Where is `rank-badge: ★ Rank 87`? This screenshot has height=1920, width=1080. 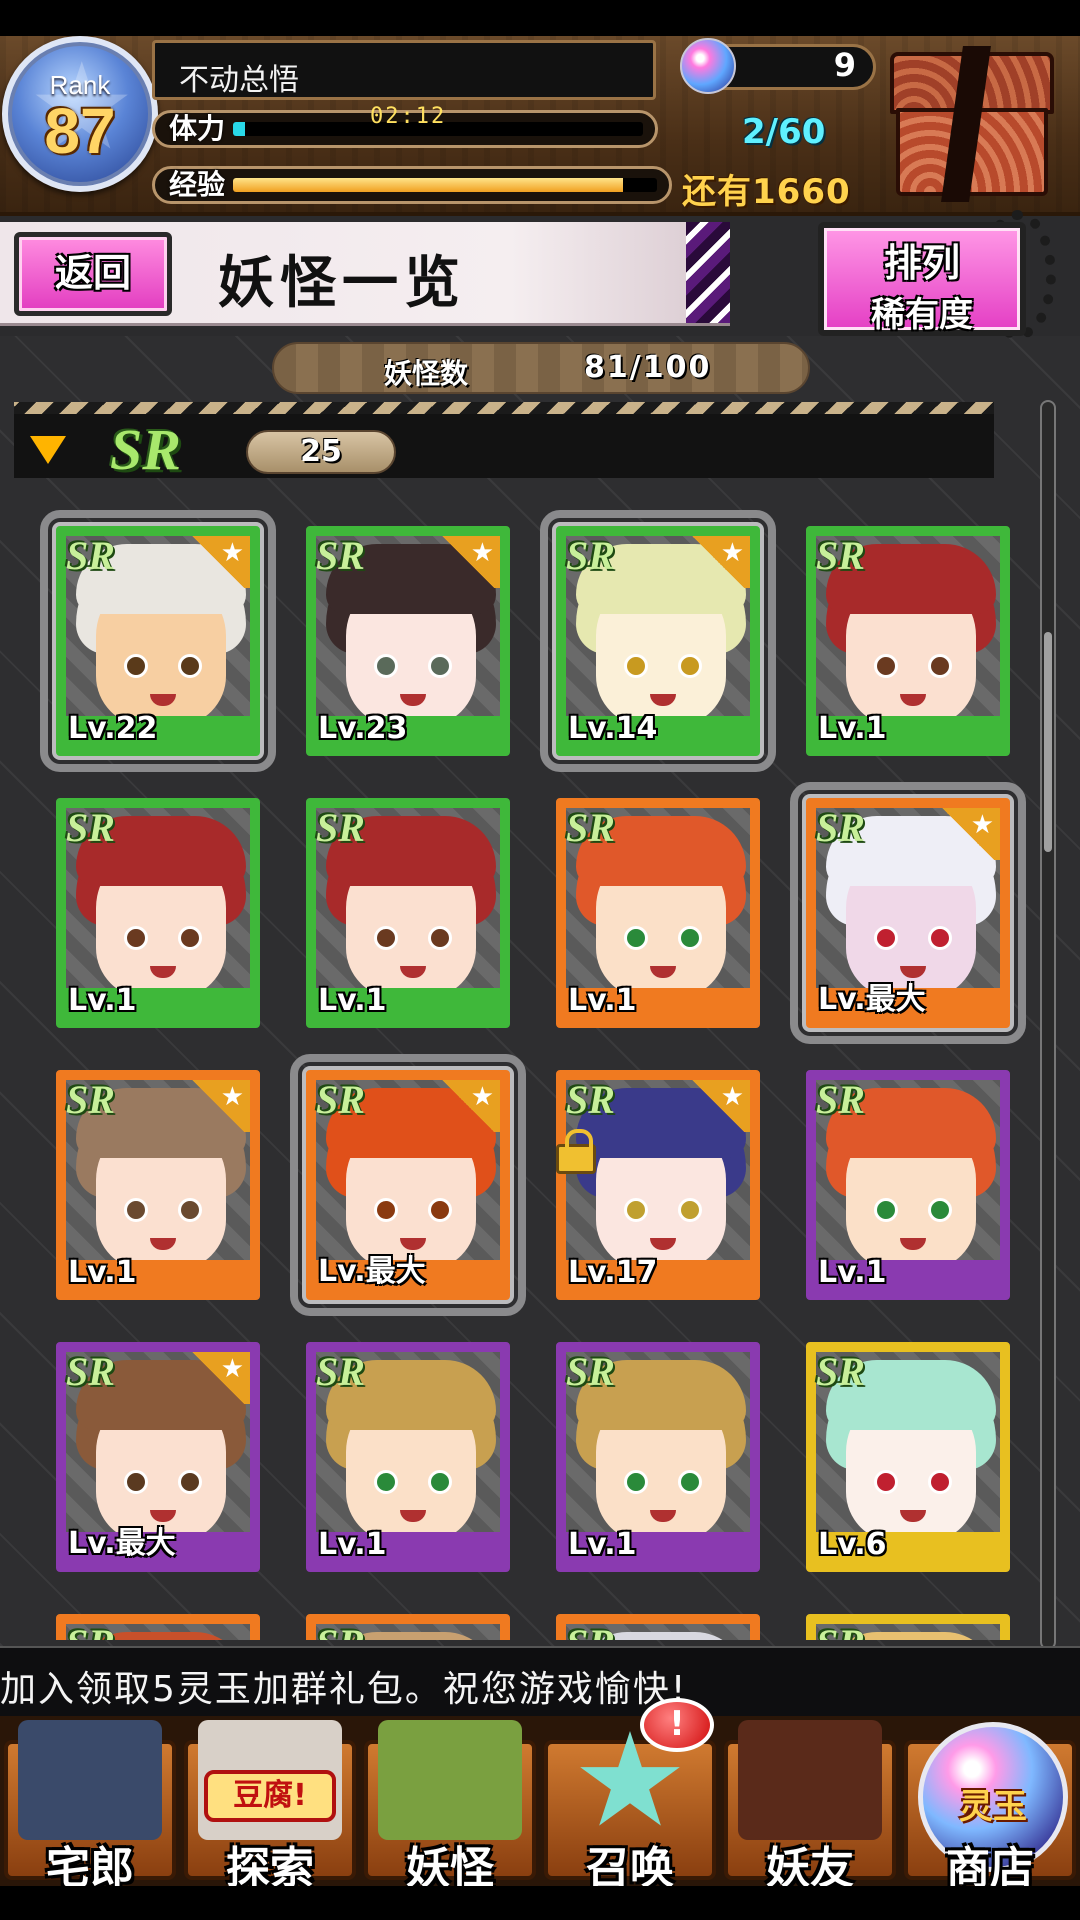
rank-badge: ★ Rank 87 is located at coordinates (80, 114).